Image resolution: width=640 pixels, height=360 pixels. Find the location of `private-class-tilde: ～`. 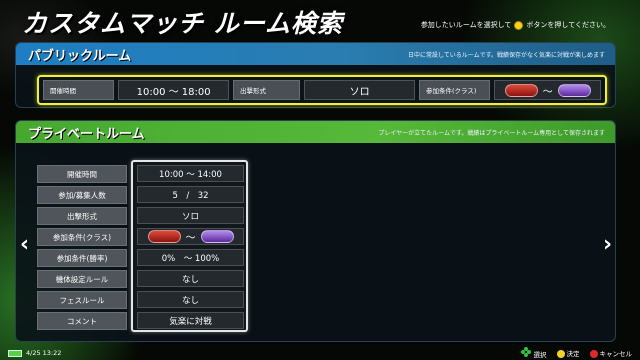

private-class-tilde: ～ is located at coordinates (190, 238).